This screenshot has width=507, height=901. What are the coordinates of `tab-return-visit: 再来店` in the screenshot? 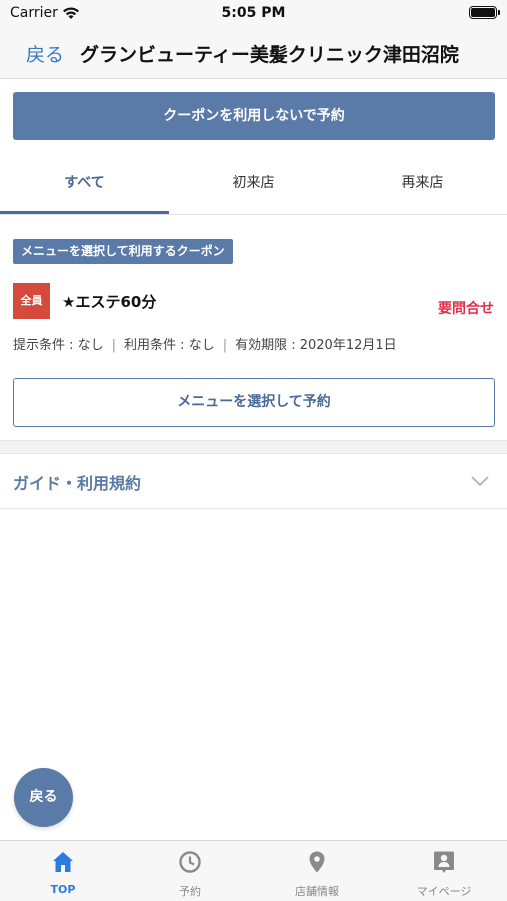 It's located at (422, 183).